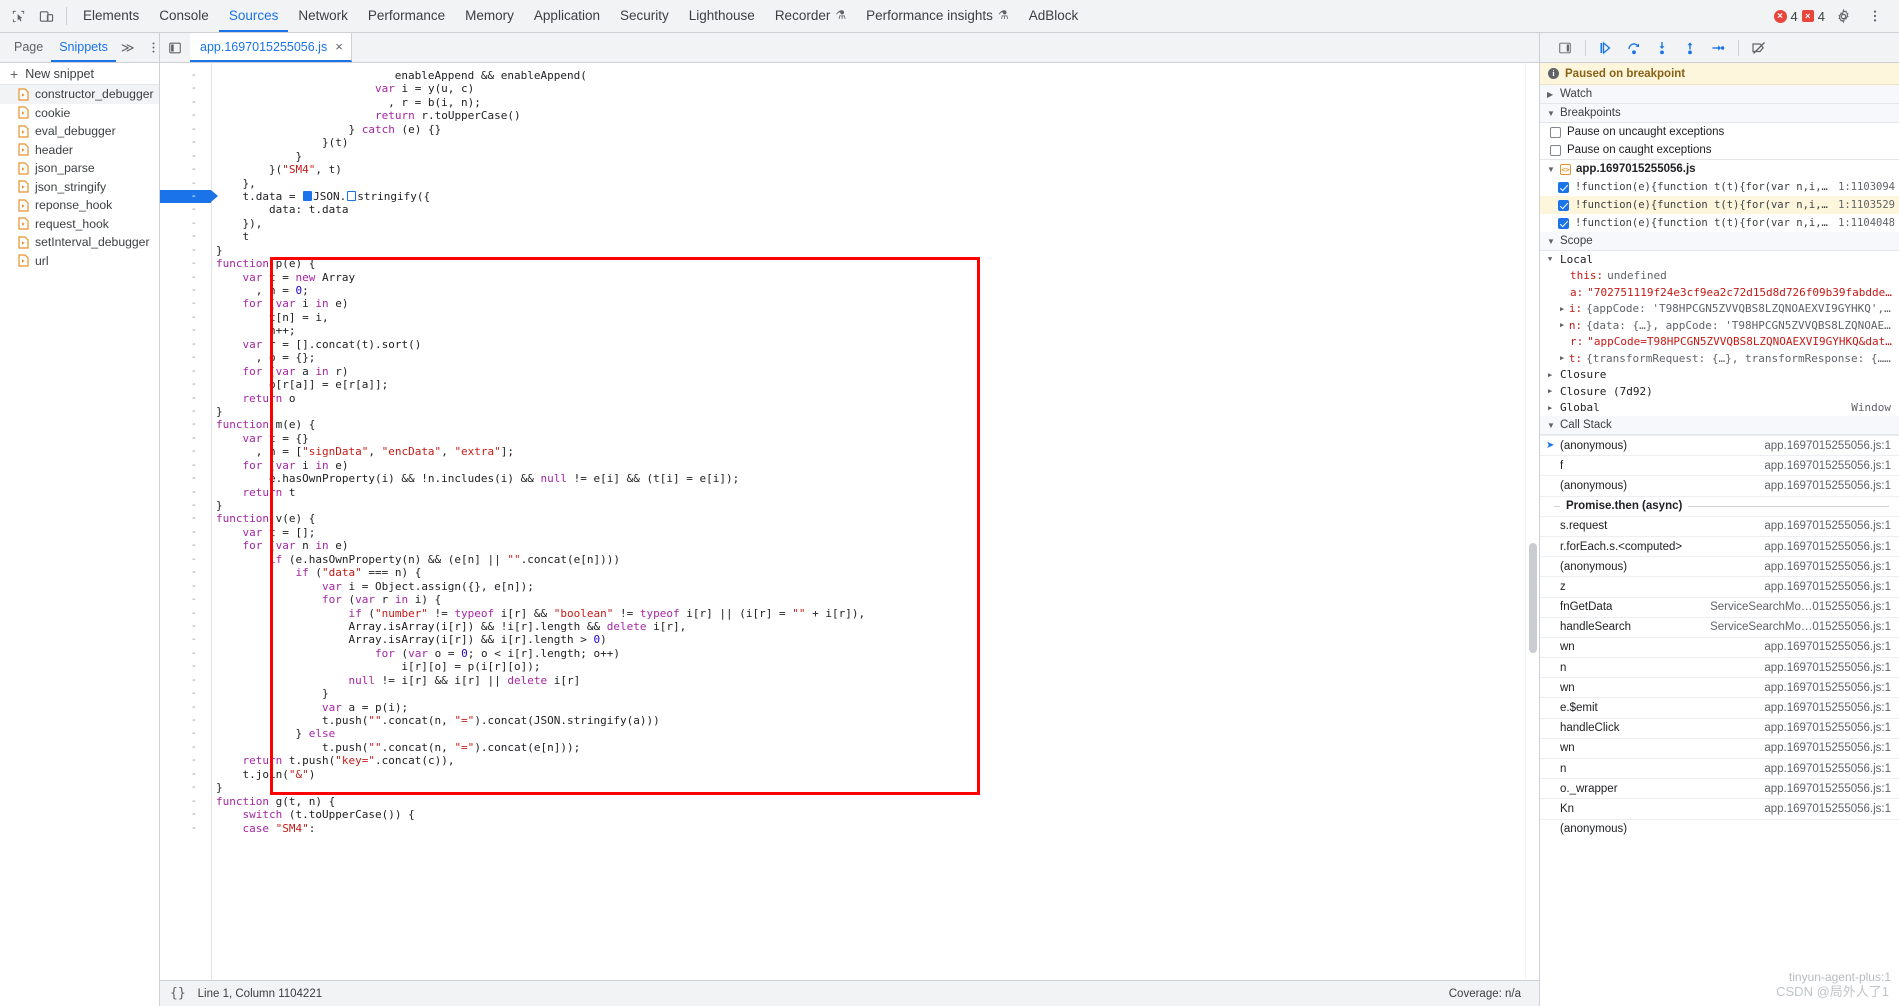 The width and height of the screenshot is (1899, 1006). I want to click on warning-count-badge: × 4, so click(1813, 16).